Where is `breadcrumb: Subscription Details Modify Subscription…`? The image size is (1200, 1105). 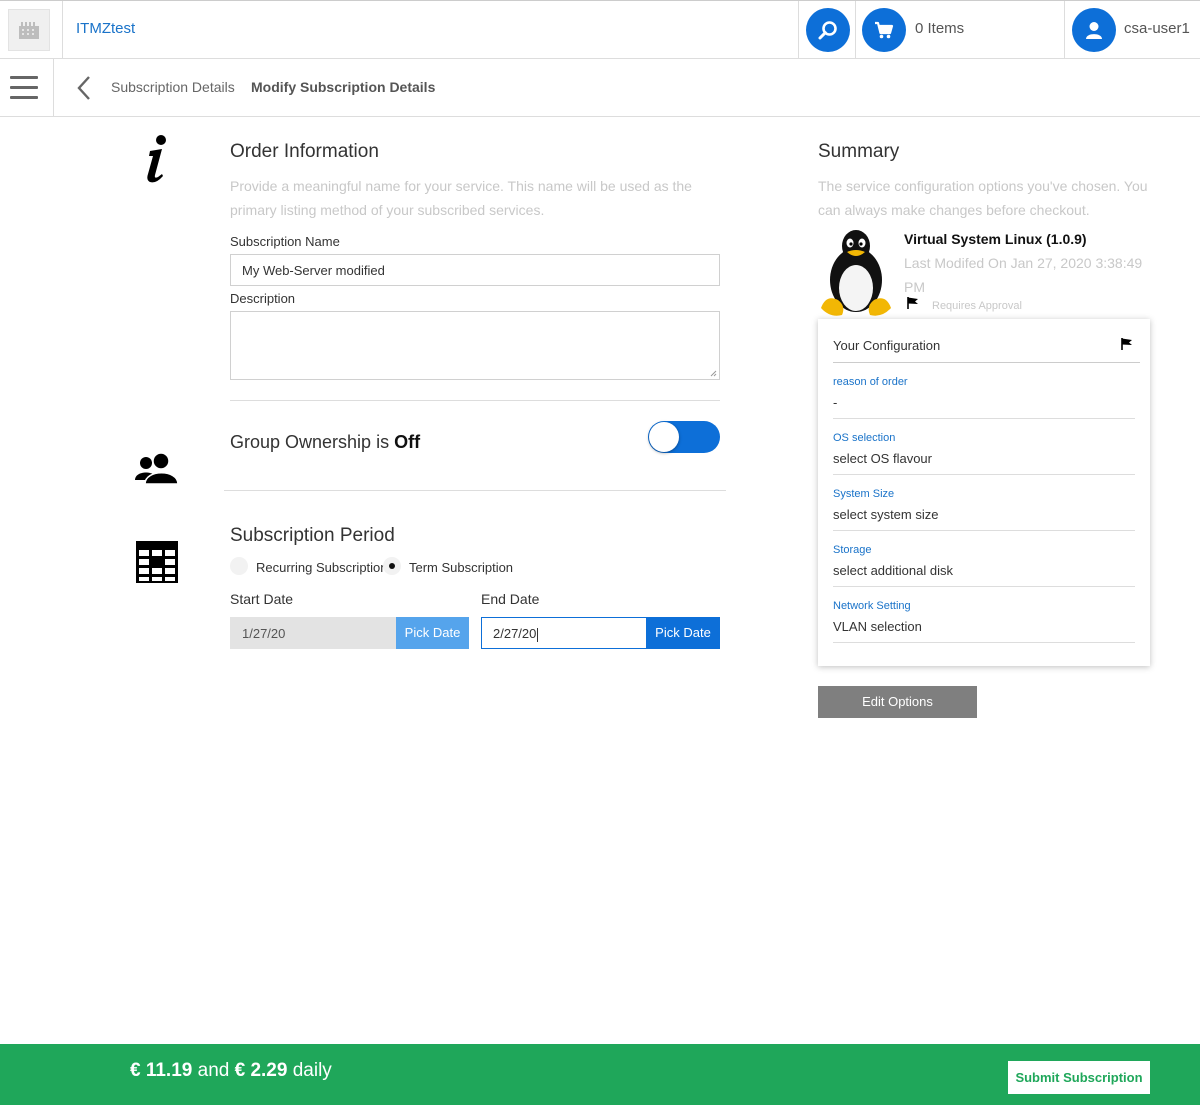
breadcrumb: Subscription Details Modify Subscription… is located at coordinates (600, 88).